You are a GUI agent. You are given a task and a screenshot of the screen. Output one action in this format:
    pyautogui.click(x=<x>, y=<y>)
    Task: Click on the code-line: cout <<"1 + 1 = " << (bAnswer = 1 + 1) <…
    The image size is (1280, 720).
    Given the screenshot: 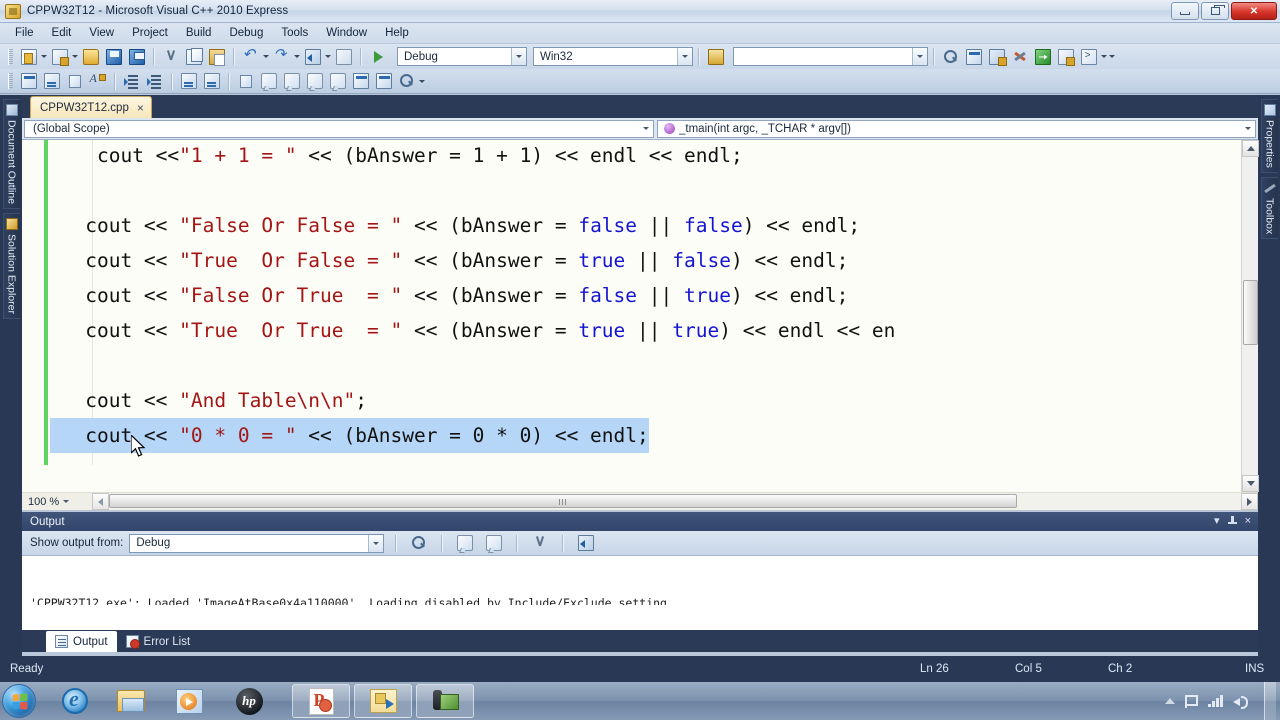 What is the action you would take?
    pyautogui.click(x=644, y=156)
    